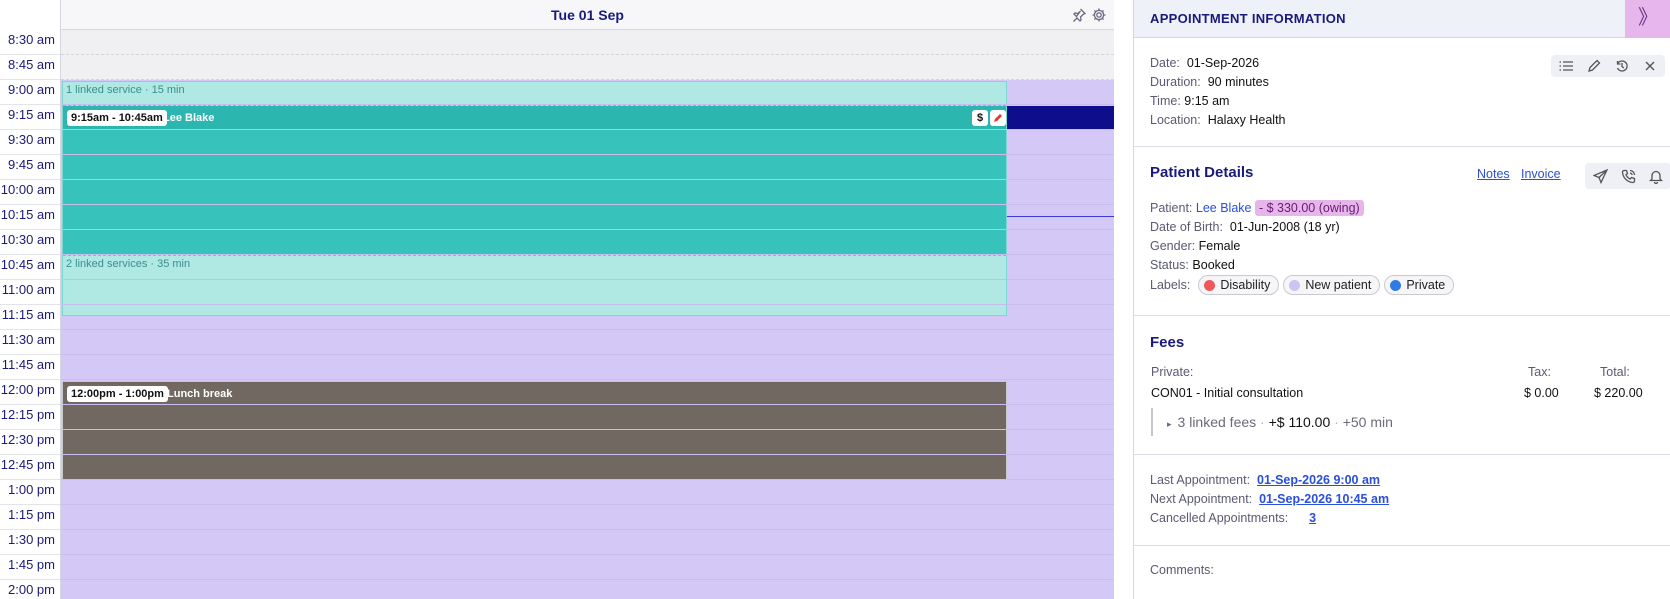 The image size is (1670, 599). What do you see at coordinates (1426, 285) in the screenshot?
I see `label-text: Private` at bounding box center [1426, 285].